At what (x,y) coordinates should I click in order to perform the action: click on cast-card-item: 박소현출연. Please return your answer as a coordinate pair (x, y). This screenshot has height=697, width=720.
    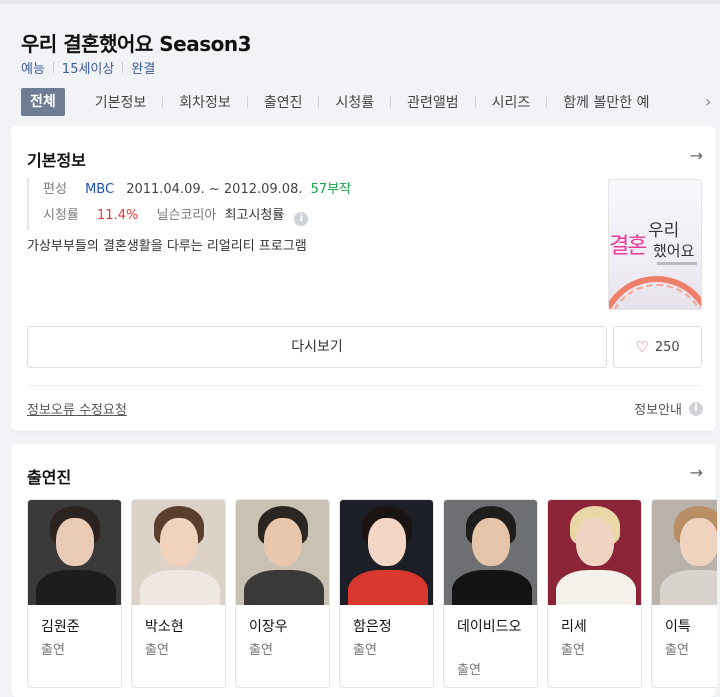
    Looking at the image, I should click on (178, 593).